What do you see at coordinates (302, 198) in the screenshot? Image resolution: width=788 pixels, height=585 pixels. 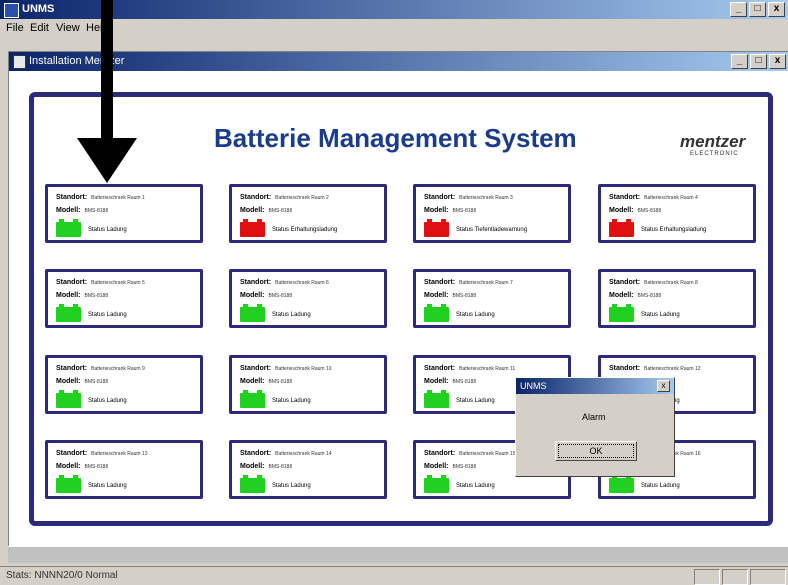 I see `location-value: Batterieschrank Raum 2` at bounding box center [302, 198].